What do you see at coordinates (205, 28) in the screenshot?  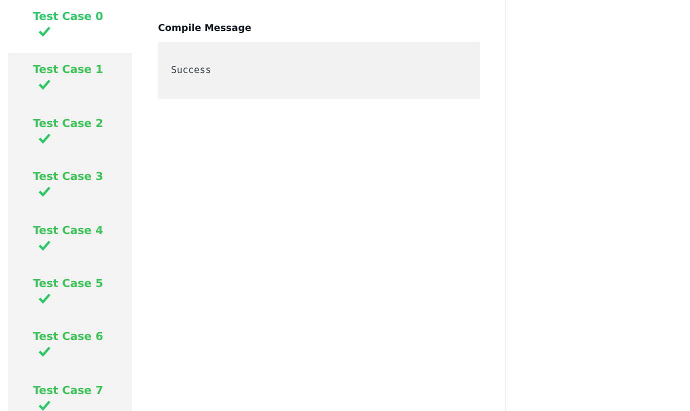 I see `section-heading: Compile Message` at bounding box center [205, 28].